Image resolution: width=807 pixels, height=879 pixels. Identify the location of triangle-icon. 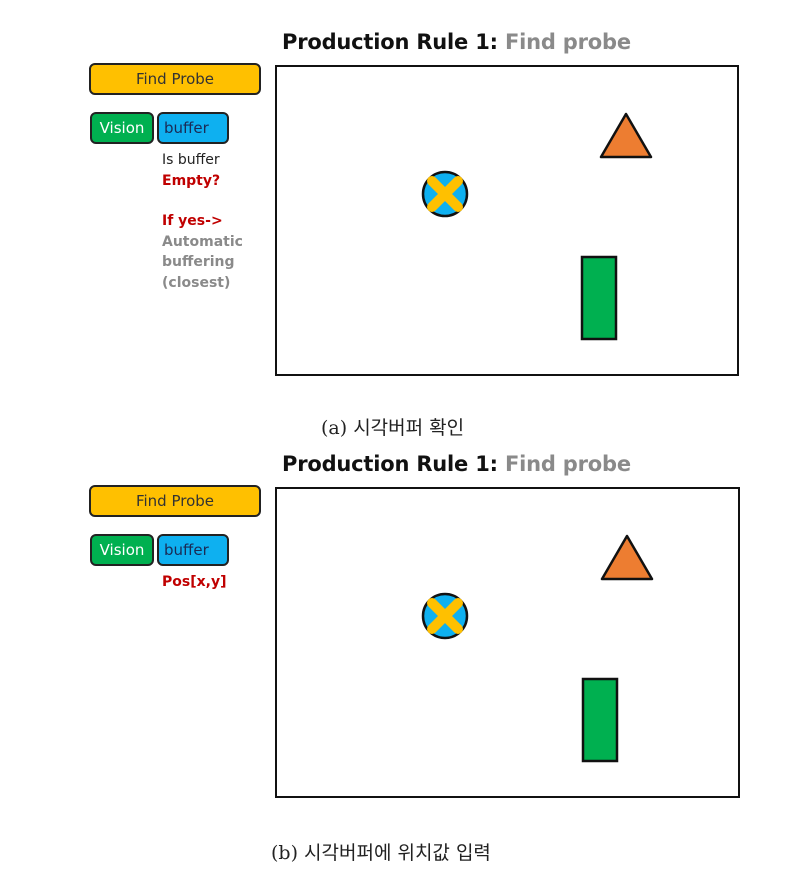
(627, 557).